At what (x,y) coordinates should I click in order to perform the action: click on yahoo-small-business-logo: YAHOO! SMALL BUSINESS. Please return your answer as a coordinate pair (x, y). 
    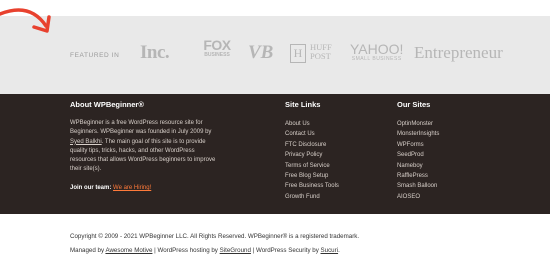
    Looking at the image, I should click on (376, 52).